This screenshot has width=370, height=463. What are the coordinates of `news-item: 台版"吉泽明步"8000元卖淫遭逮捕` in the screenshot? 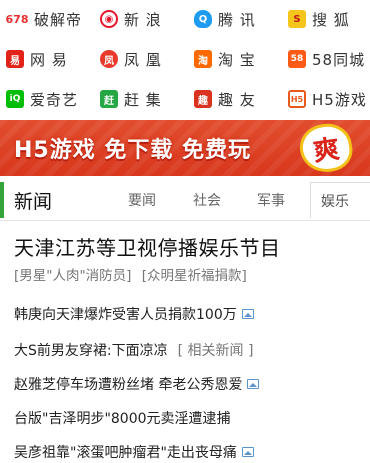 It's located at (122, 418).